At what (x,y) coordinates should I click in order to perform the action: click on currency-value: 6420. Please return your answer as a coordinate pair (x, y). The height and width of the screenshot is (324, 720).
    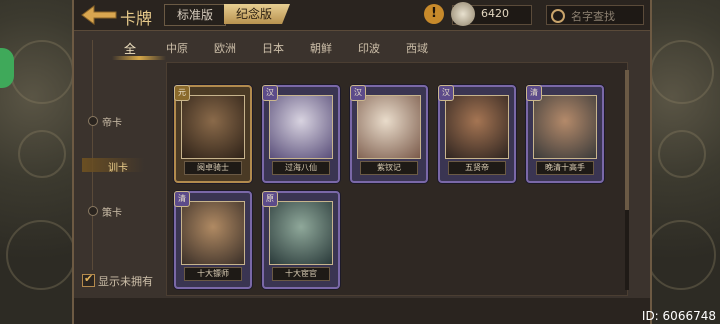
    Looking at the image, I should click on (495, 13).